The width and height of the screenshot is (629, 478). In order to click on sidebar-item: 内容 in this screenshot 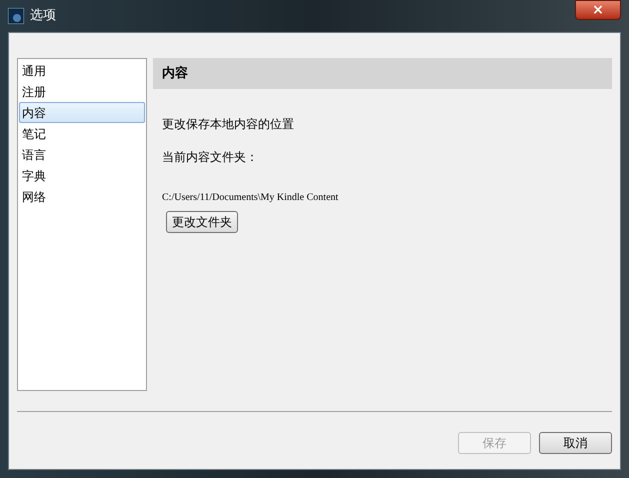, I will do `click(82, 112)`.